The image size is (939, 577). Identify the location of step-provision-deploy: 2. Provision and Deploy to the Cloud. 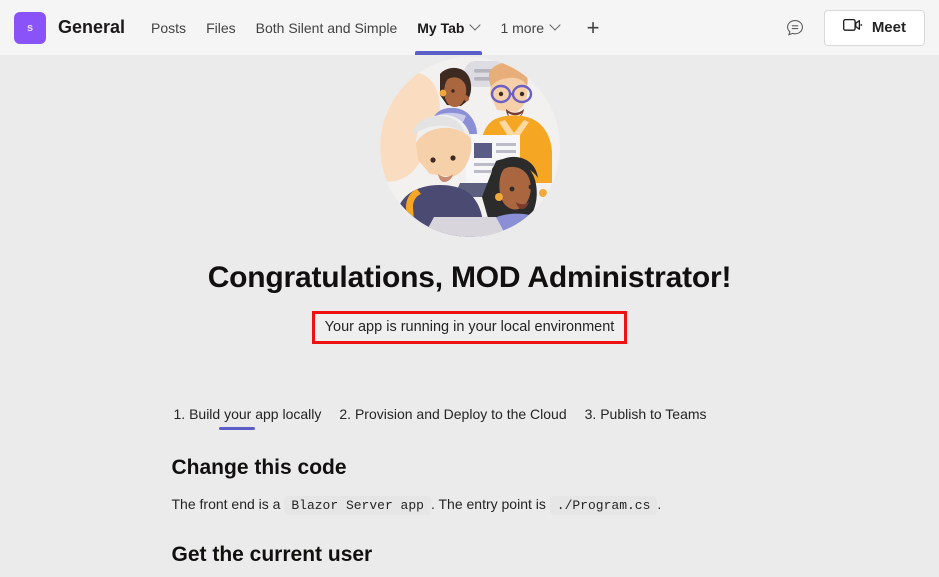
(452, 417).